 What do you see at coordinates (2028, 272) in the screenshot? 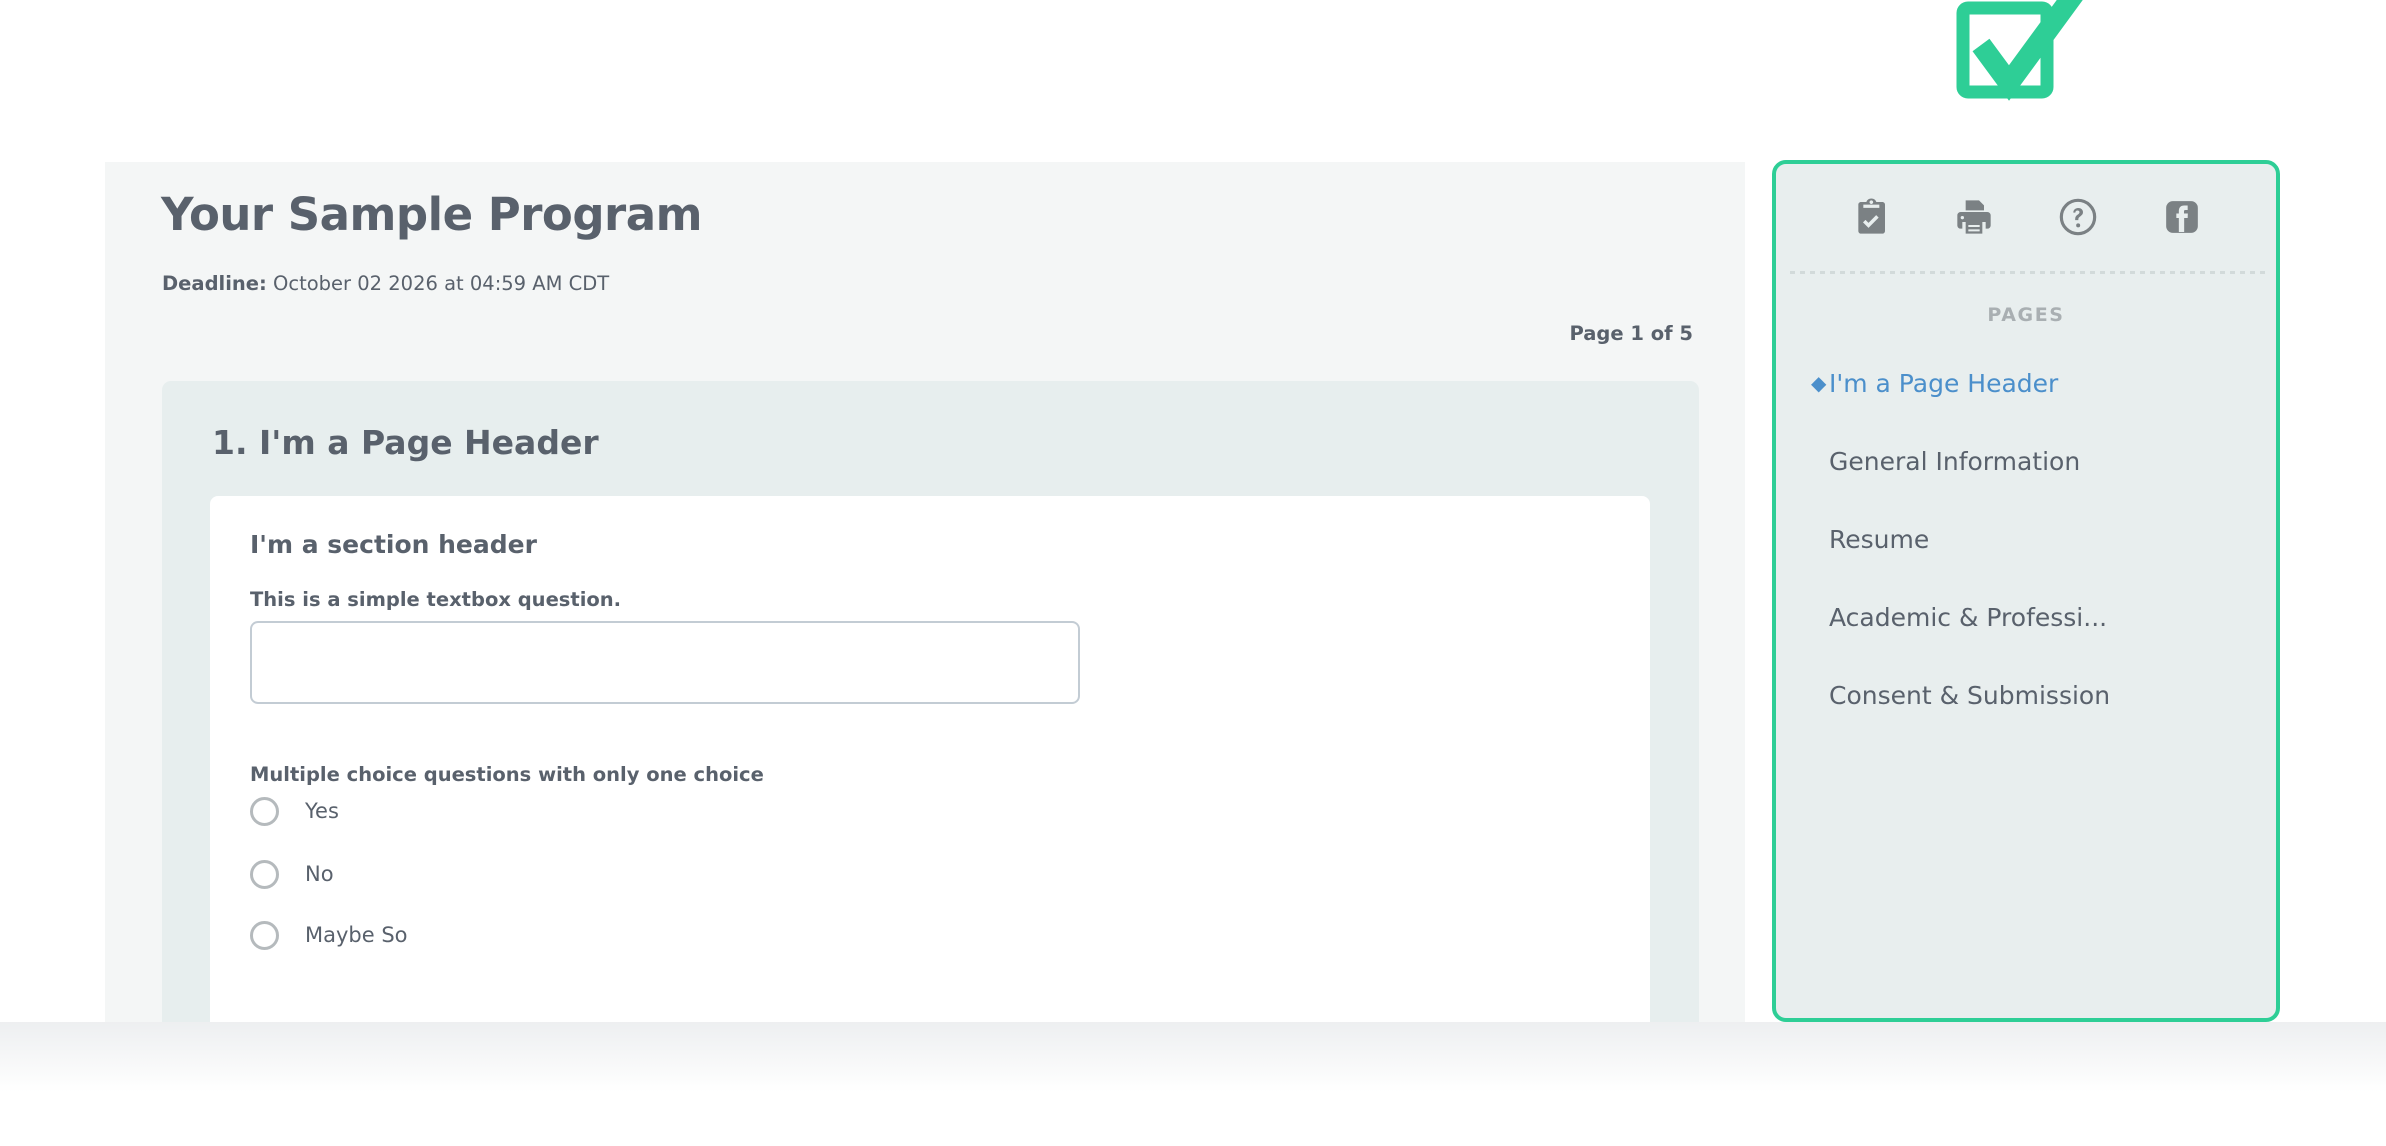
I see `sidebar-divider` at bounding box center [2028, 272].